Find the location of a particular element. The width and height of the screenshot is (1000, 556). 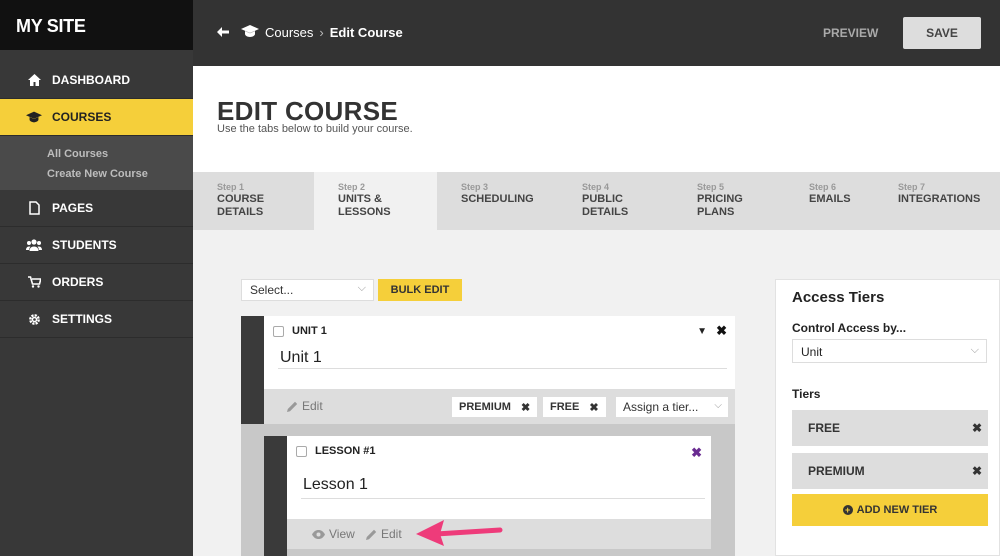

lesson-edit-label: Edit is located at coordinates (391, 534).